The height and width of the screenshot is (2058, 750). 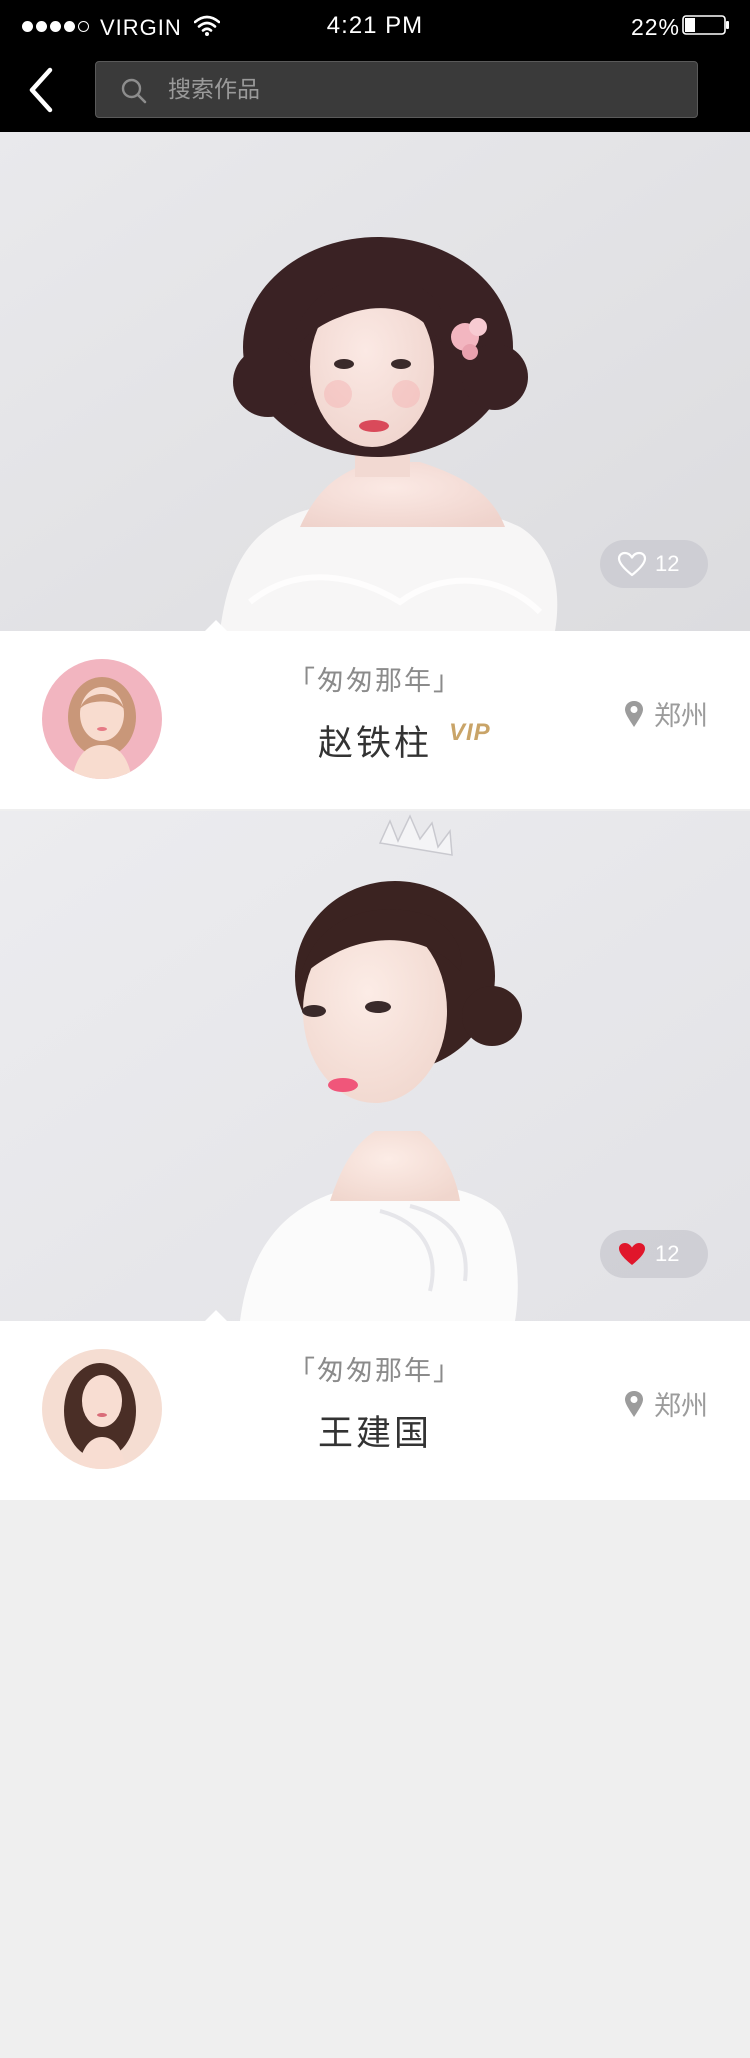 What do you see at coordinates (705, 25) in the screenshot?
I see `battery-icon` at bounding box center [705, 25].